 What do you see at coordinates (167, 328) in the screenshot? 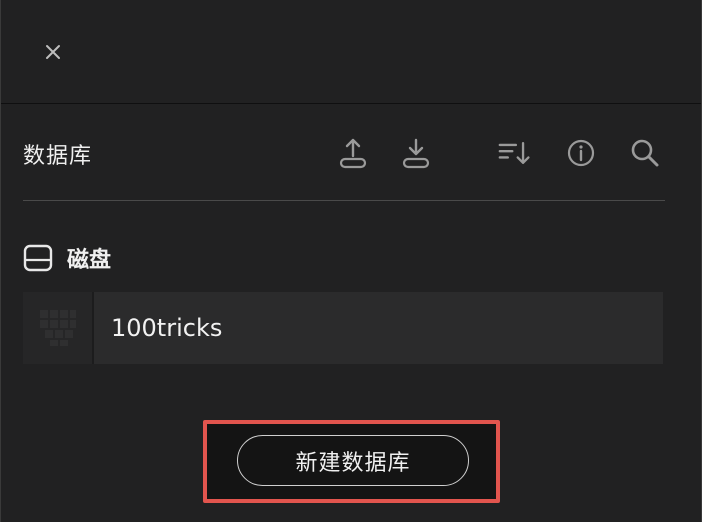
I see `database-name: 100tricks` at bounding box center [167, 328].